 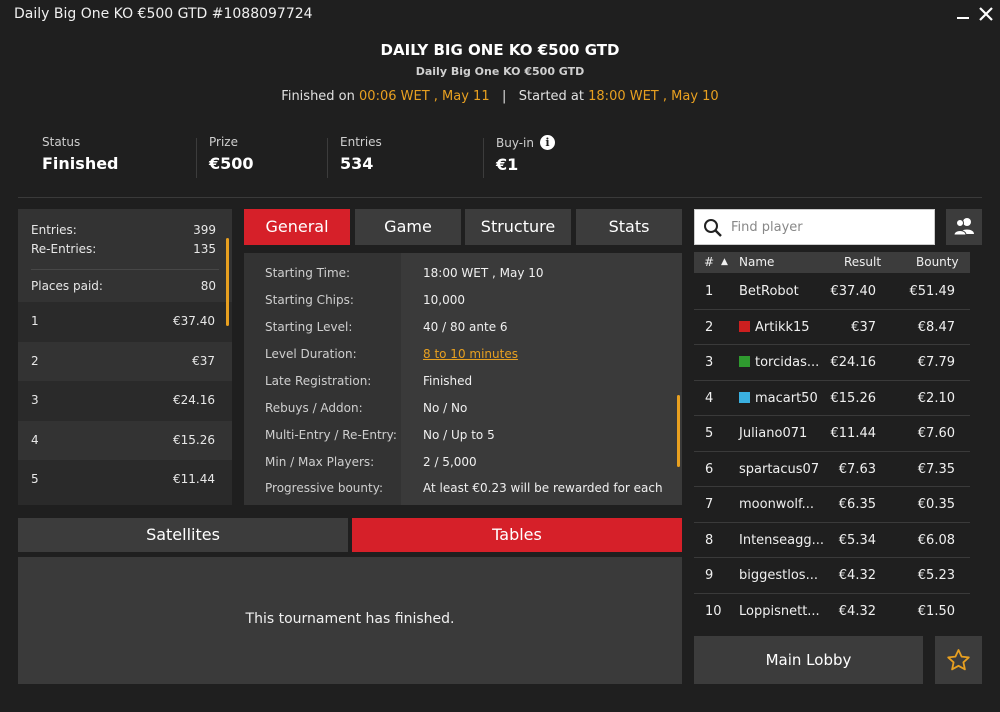 What do you see at coordinates (853, 433) in the screenshot?
I see `player-result: €11.44` at bounding box center [853, 433].